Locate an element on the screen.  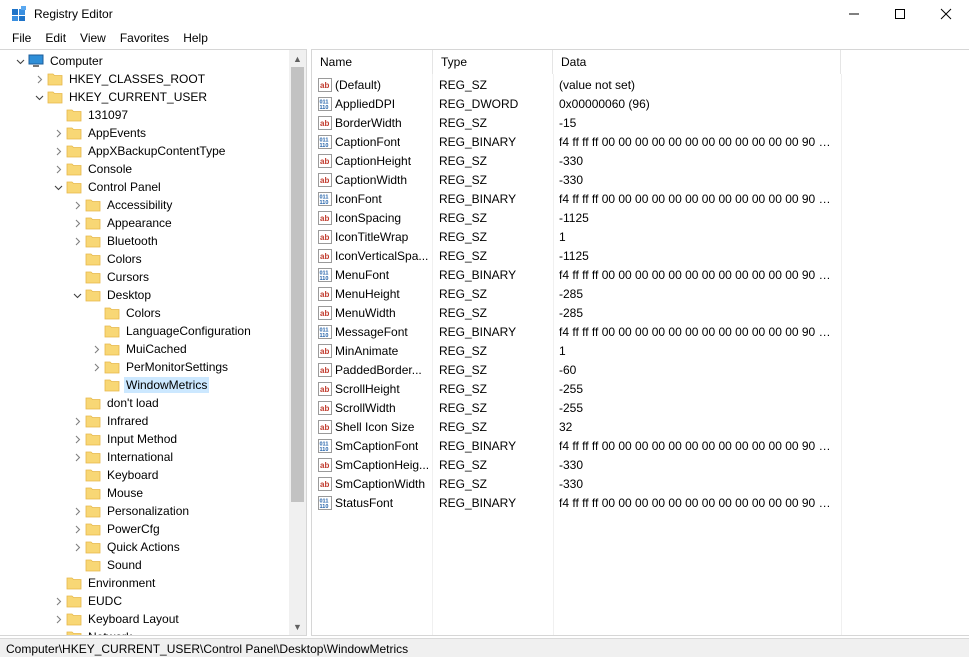
tree-item: Control Panel is located at coordinates (107, 187).